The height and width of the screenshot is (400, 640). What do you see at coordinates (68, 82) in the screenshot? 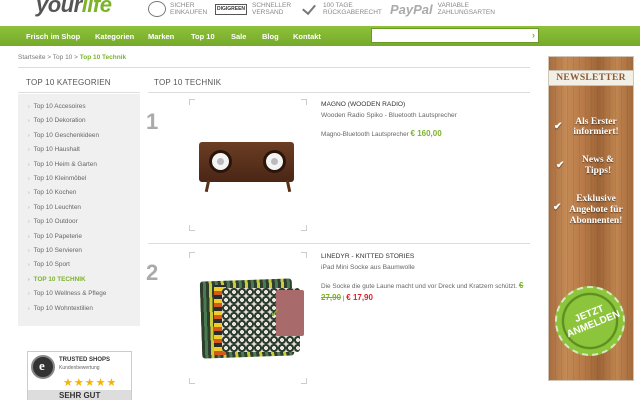
I see `sidebar-title: TOP 10 KATEGORIEN` at bounding box center [68, 82].